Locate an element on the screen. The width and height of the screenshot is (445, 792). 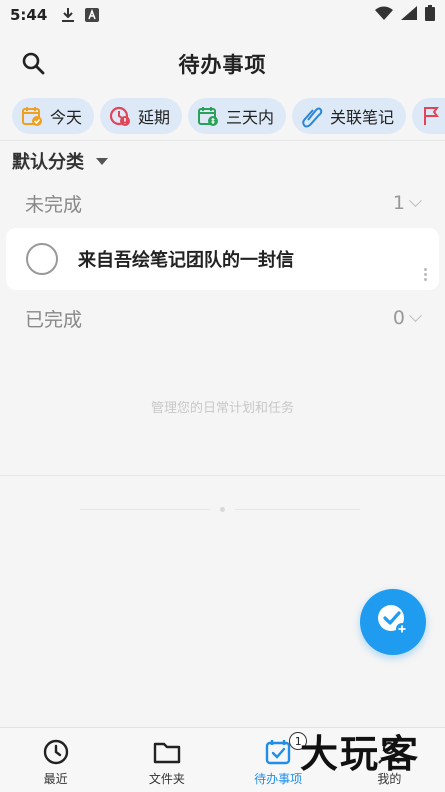
section-label: 未完成 is located at coordinates (54, 204).